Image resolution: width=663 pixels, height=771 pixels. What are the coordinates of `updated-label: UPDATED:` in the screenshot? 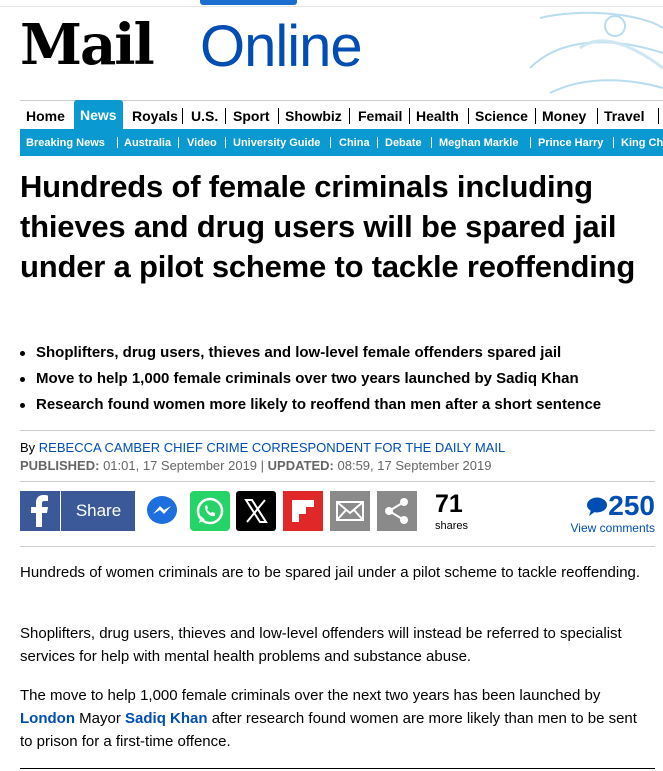 It's located at (300, 465).